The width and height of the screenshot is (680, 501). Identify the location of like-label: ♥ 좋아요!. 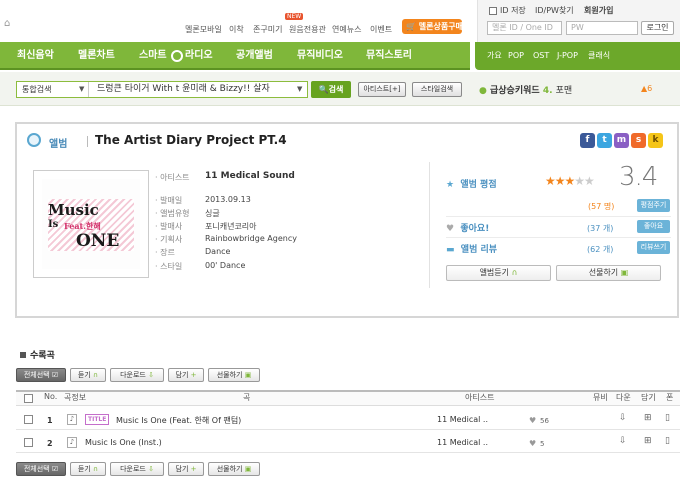
(467, 227).